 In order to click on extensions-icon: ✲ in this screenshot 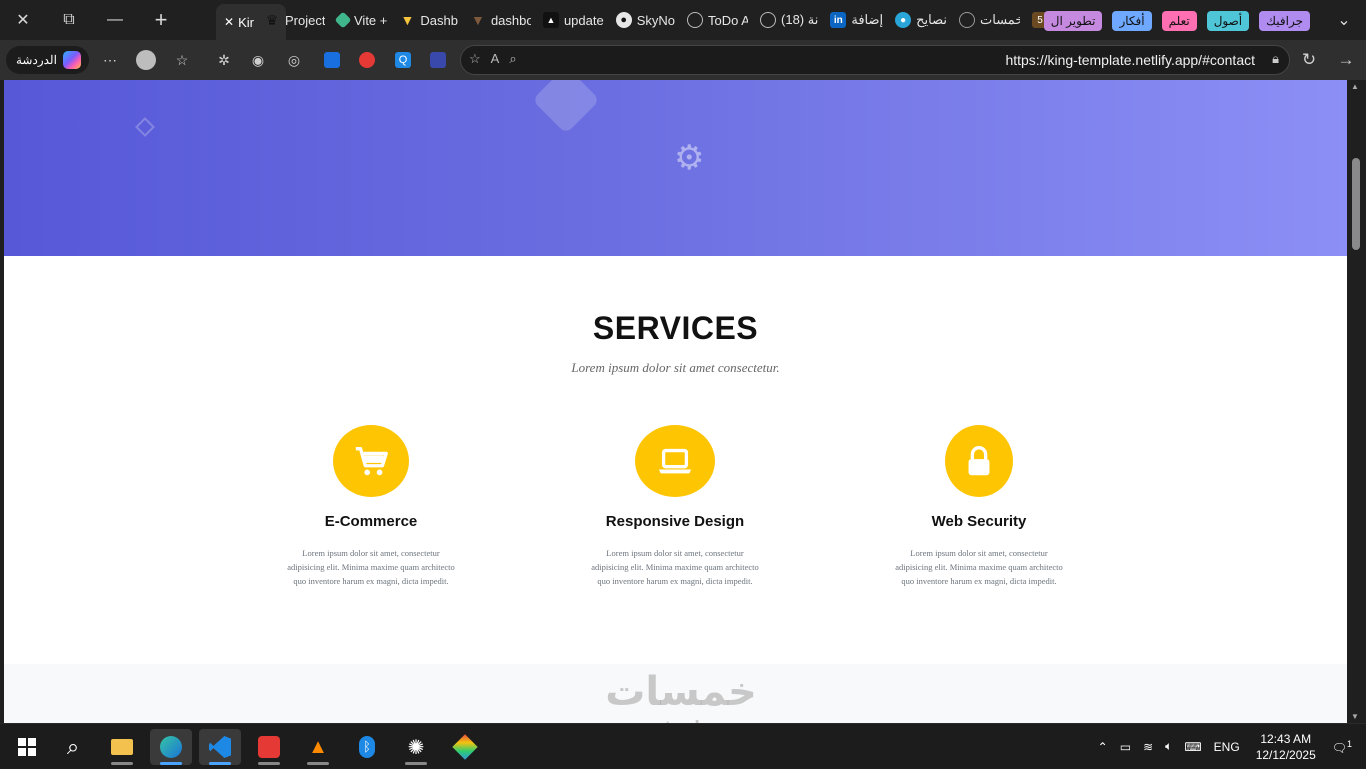, I will do `click(224, 60)`.